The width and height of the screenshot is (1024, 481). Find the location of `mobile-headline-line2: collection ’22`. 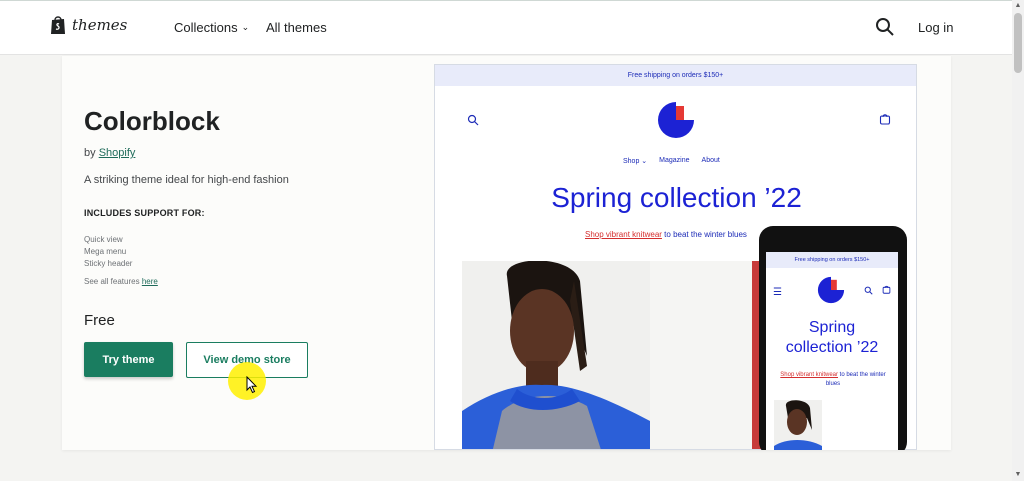

mobile-headline-line2: collection ’22 is located at coordinates (832, 347).